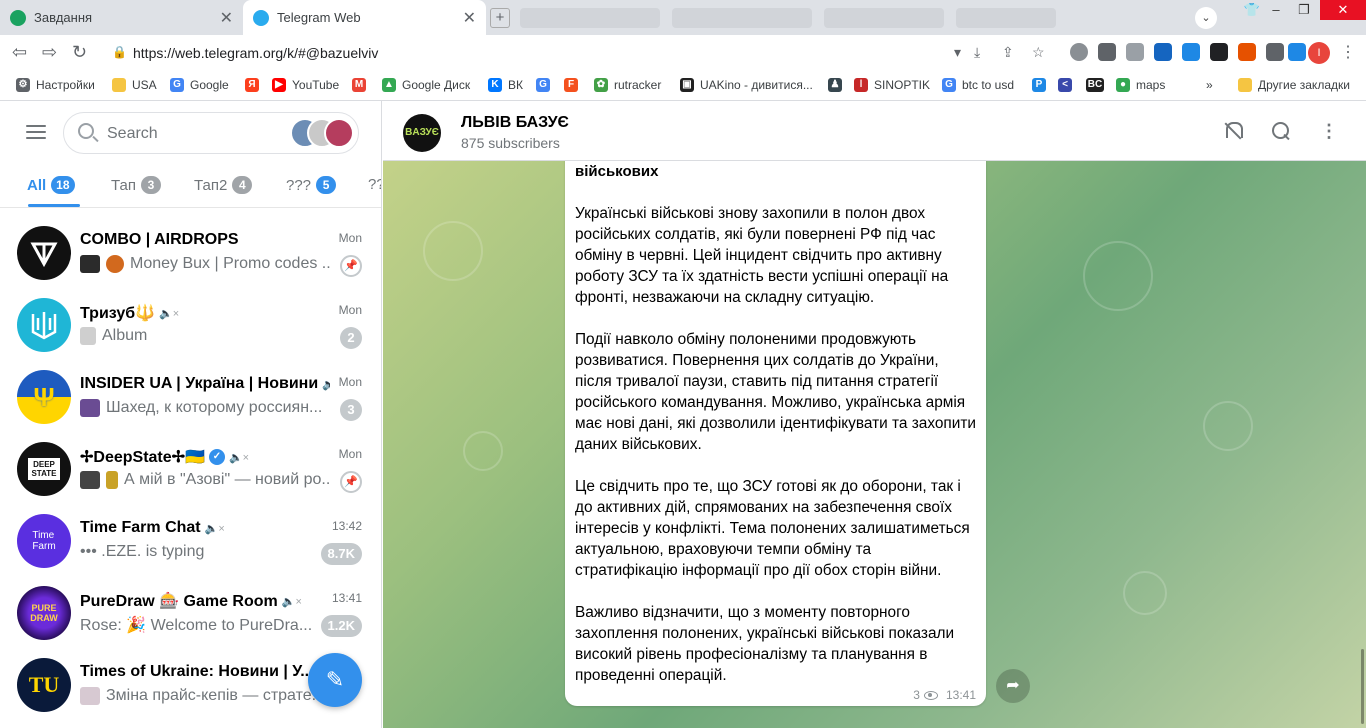 The image size is (1366, 728). What do you see at coordinates (374, 184) in the screenshot?
I see `tab-more: ??` at bounding box center [374, 184].